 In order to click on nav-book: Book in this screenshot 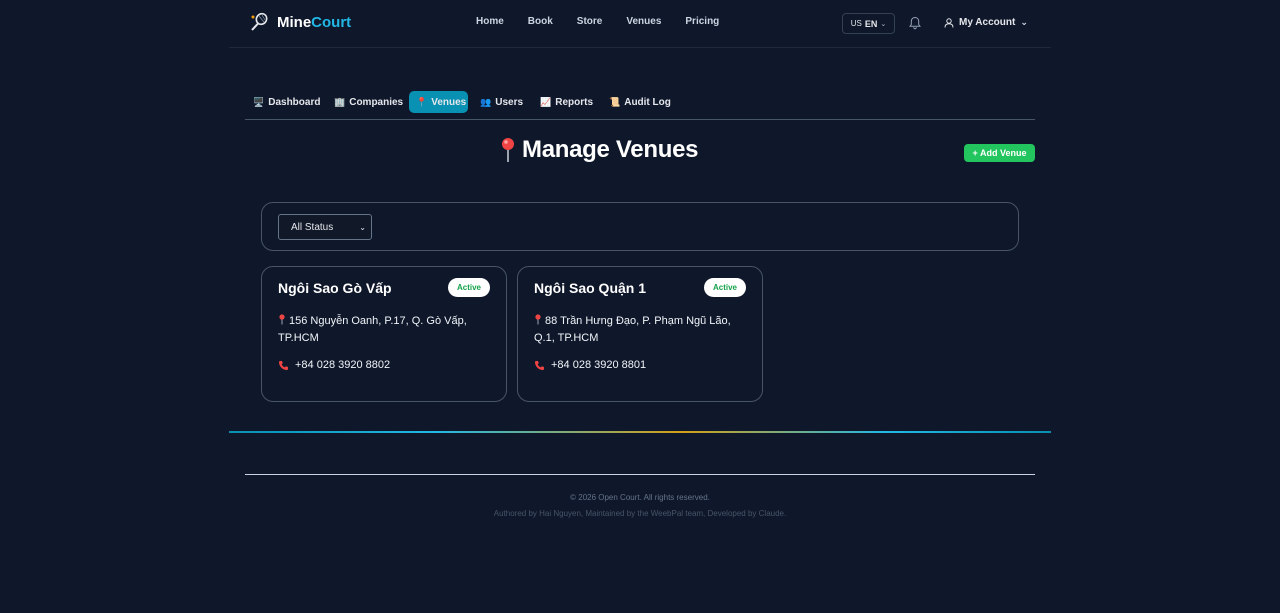, I will do `click(540, 21)`.